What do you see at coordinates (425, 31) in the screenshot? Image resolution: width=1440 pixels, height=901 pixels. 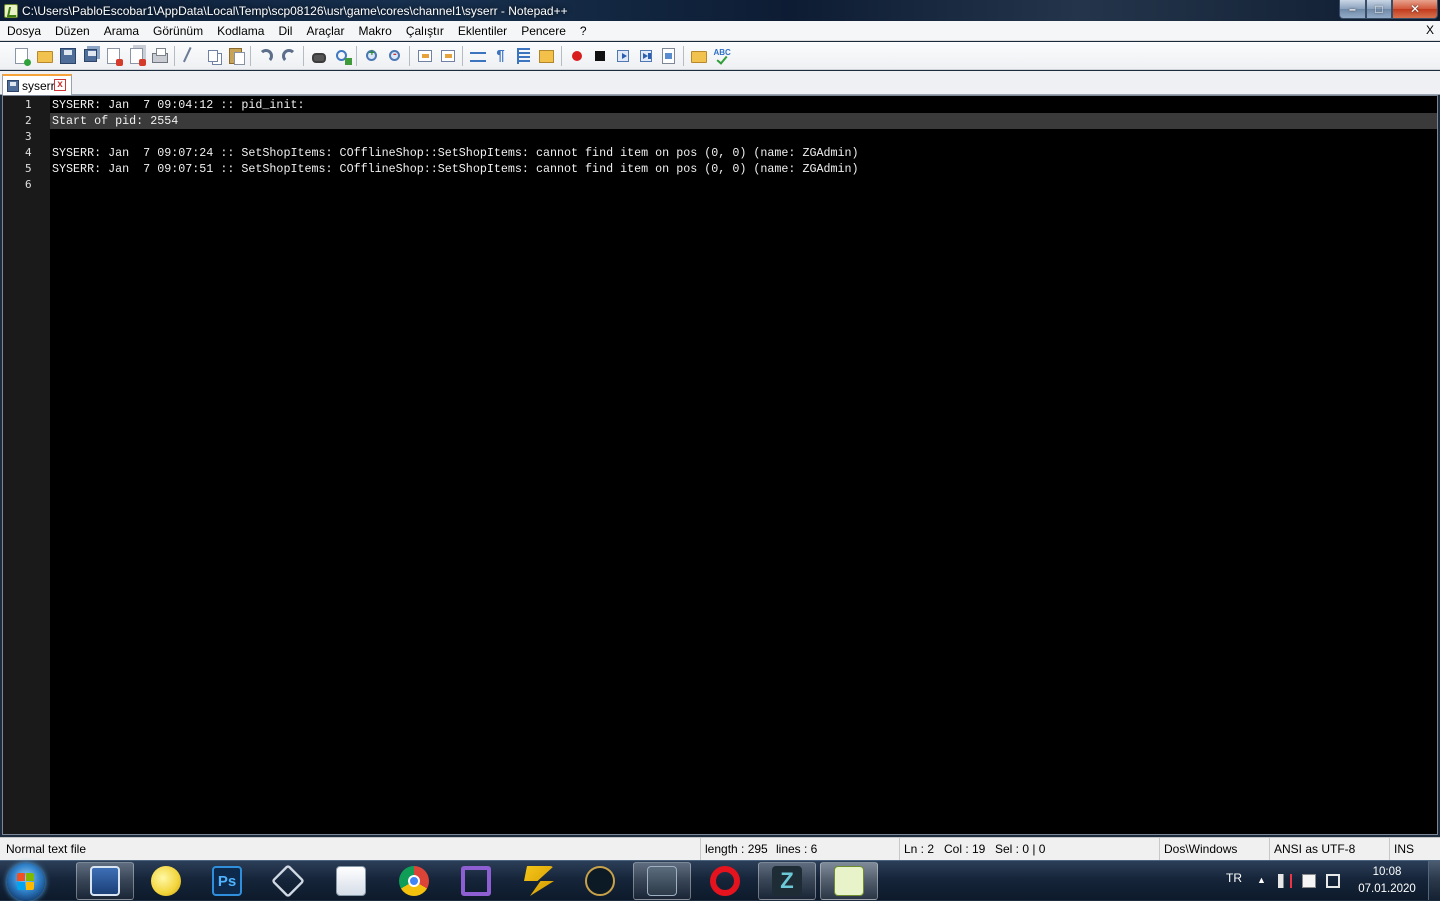 I see `menu-calistir: Çalıştır` at bounding box center [425, 31].